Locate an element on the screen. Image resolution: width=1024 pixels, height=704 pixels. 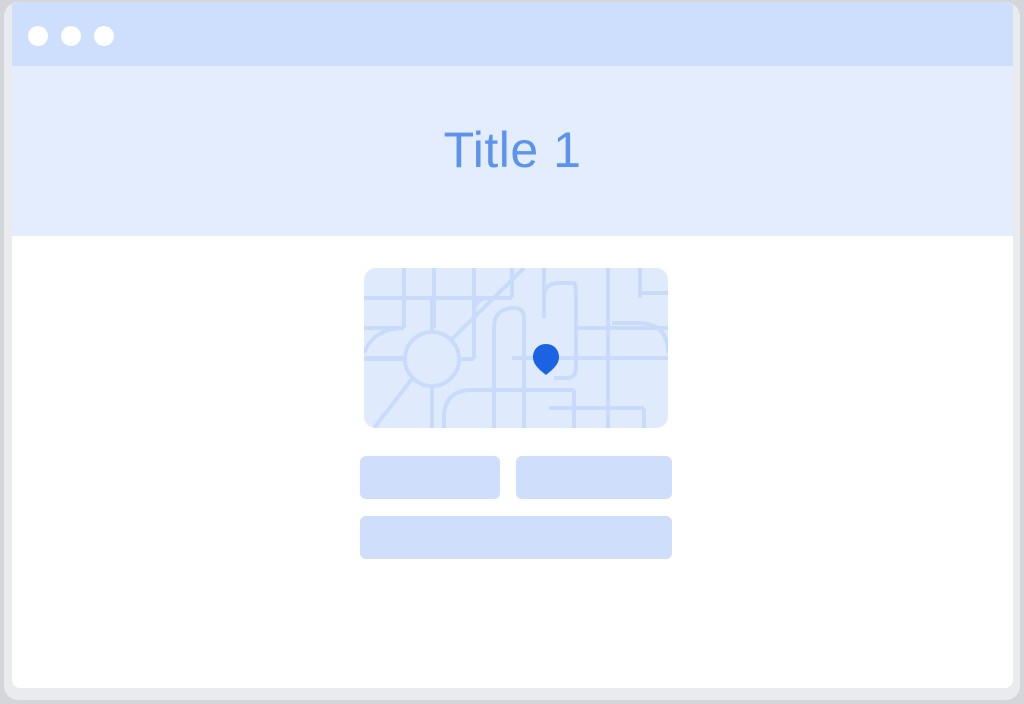
window-maximize-dot is located at coordinates (104, 36).